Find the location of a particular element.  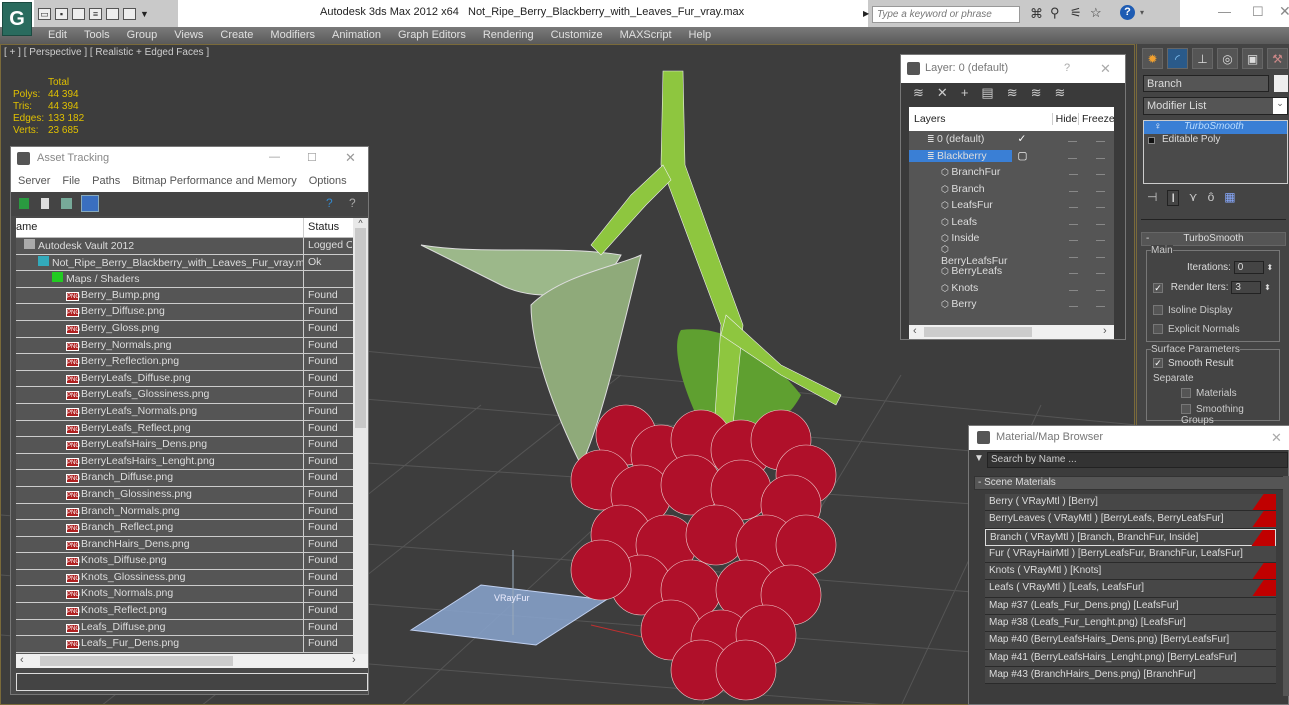

close-button: ✕ is located at coordinates (1284, 11).